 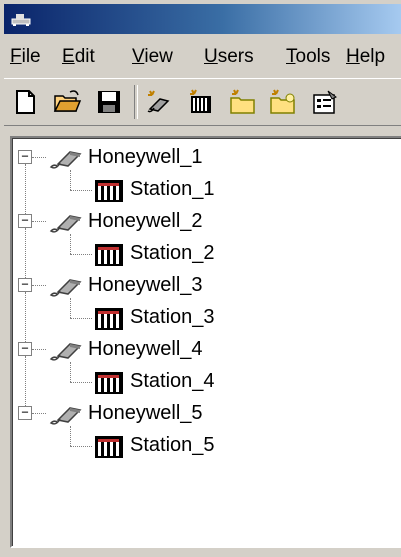 I want to click on tree-item-station: Station_4, so click(x=172, y=381).